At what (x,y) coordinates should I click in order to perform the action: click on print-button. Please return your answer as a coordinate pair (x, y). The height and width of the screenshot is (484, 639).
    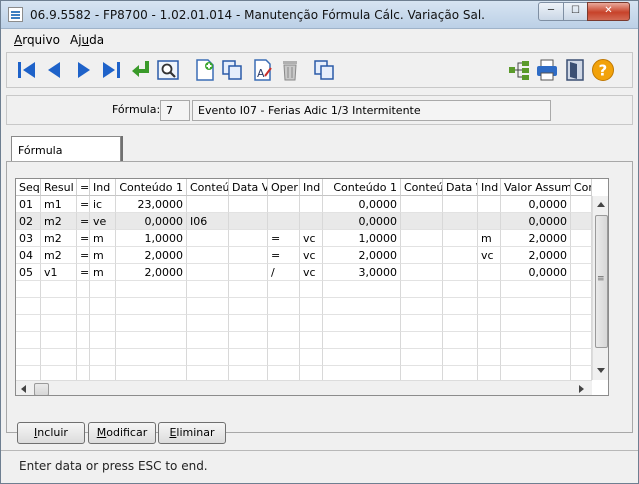
    Looking at the image, I should click on (547, 70).